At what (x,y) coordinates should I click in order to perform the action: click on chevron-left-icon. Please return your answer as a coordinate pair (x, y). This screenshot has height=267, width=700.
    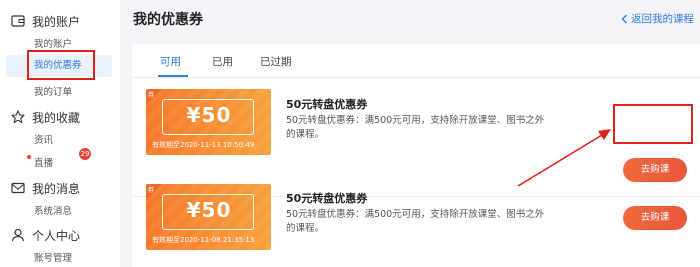
    Looking at the image, I should click on (624, 19).